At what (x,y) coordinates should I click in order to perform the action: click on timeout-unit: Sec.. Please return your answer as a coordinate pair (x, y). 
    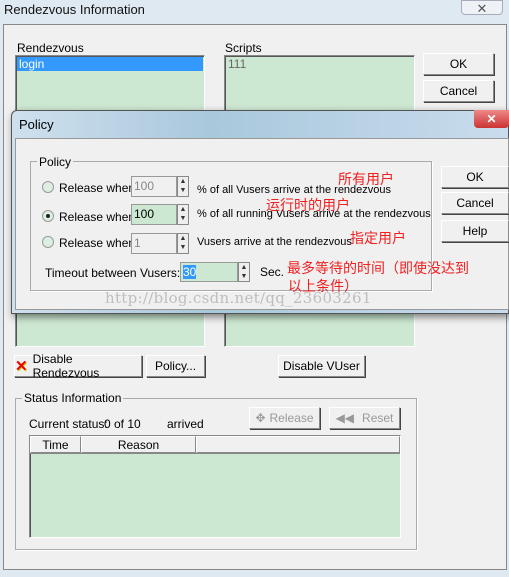
    Looking at the image, I should click on (272, 272).